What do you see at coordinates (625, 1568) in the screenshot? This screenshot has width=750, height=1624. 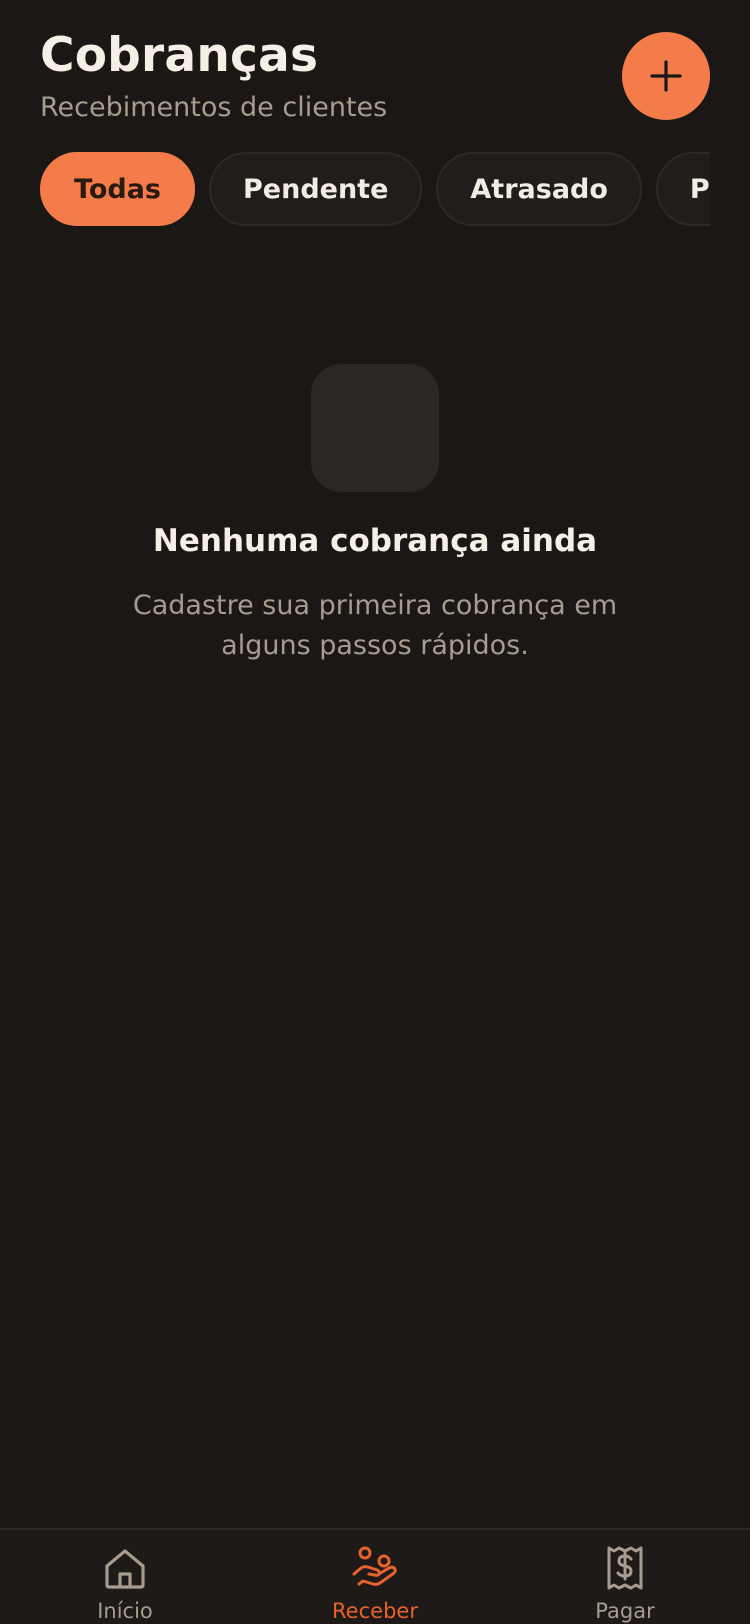 I see `receipt-icon` at bounding box center [625, 1568].